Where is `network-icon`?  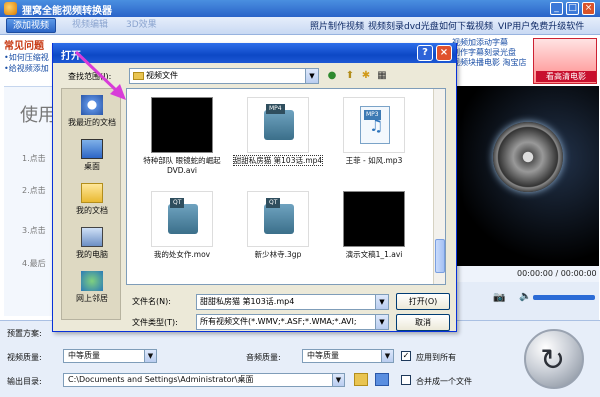 network-icon is located at coordinates (92, 281).